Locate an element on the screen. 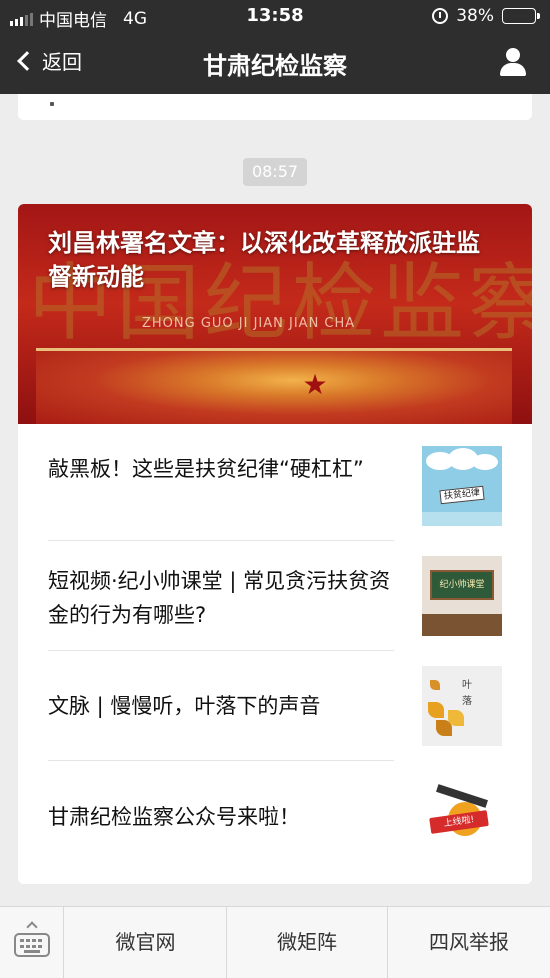 The width and height of the screenshot is (550, 978). article-title: 文脉 | 慢慢听，叶落下的声音 is located at coordinates (184, 706).